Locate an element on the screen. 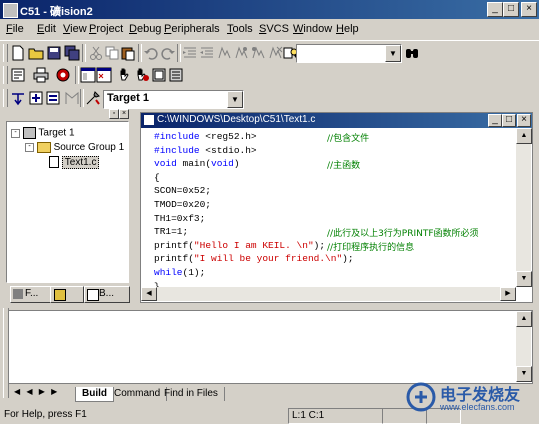  code-text: printf("I will be your friend.\n"); is located at coordinates (254, 259).